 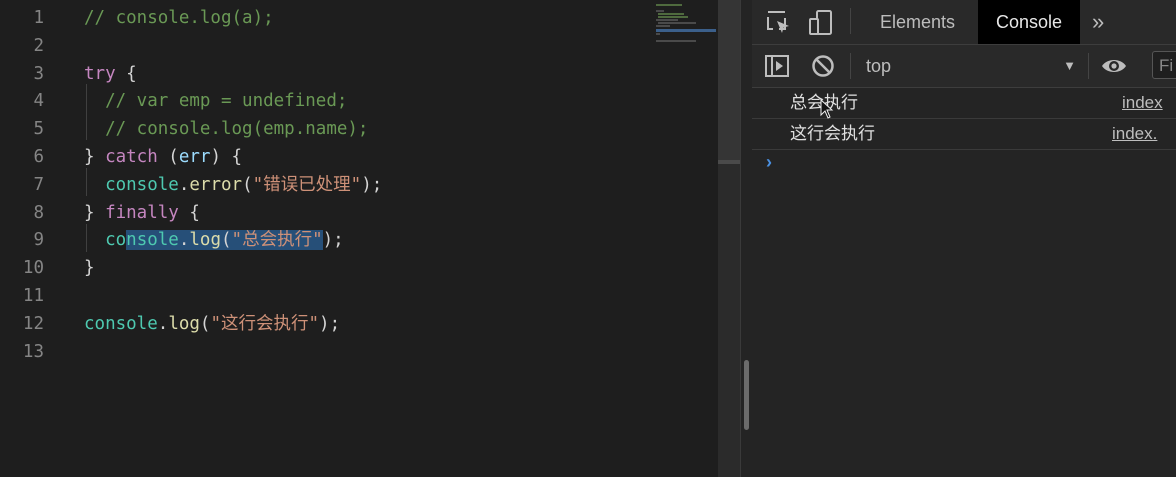 I want to click on code-token: ) {, so click(x=226, y=157).